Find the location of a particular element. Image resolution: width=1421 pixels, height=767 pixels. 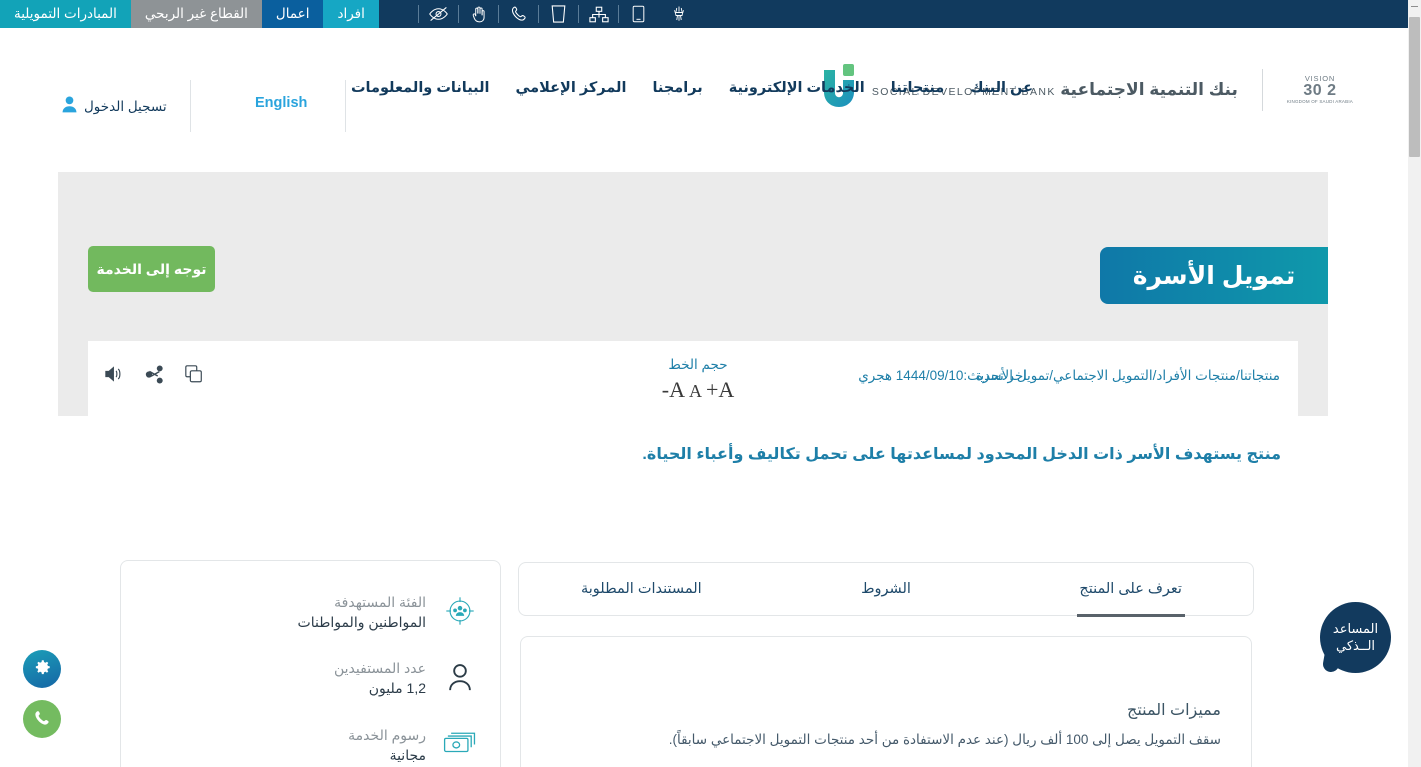

segment-business: اعمال is located at coordinates (292, 14).